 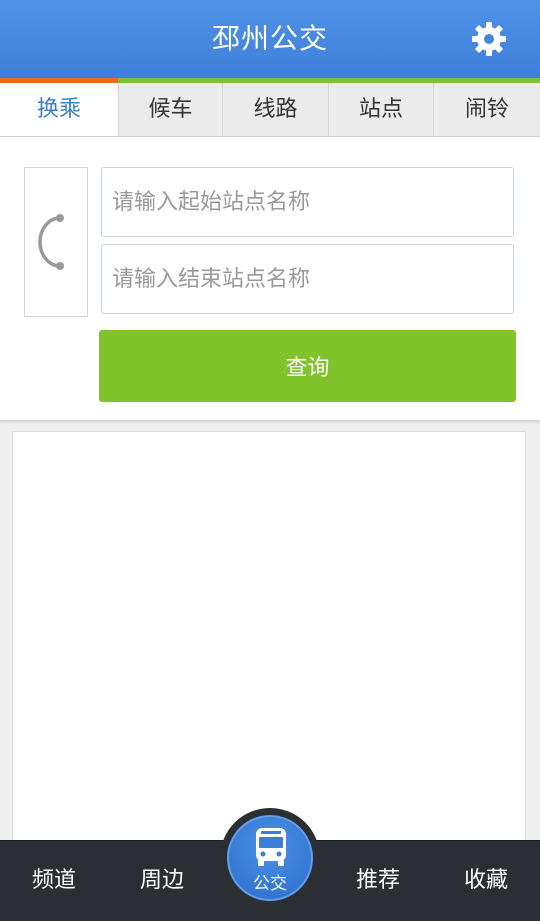 What do you see at coordinates (276, 109) in the screenshot?
I see `tab-routes: 线路` at bounding box center [276, 109].